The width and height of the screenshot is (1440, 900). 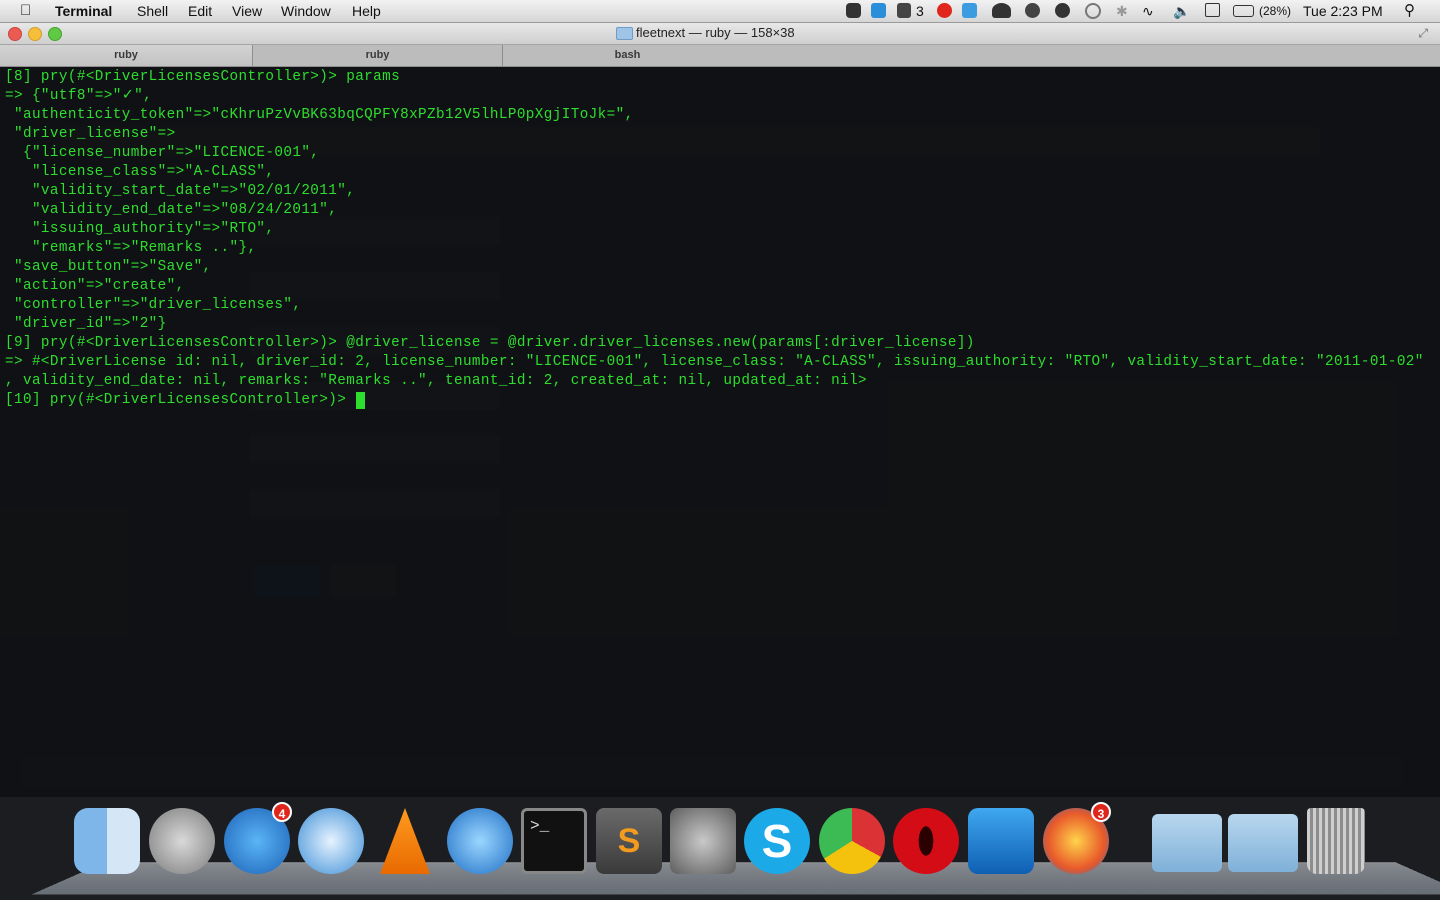 I want to click on opera-icon, so click(x=926, y=841).